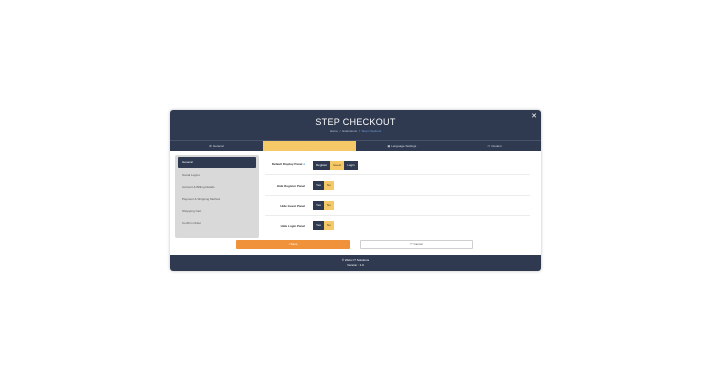 The width and height of the screenshot is (710, 380). What do you see at coordinates (217, 211) in the screenshot?
I see `sidebar-item-shopping-cart: Shopping Cart` at bounding box center [217, 211].